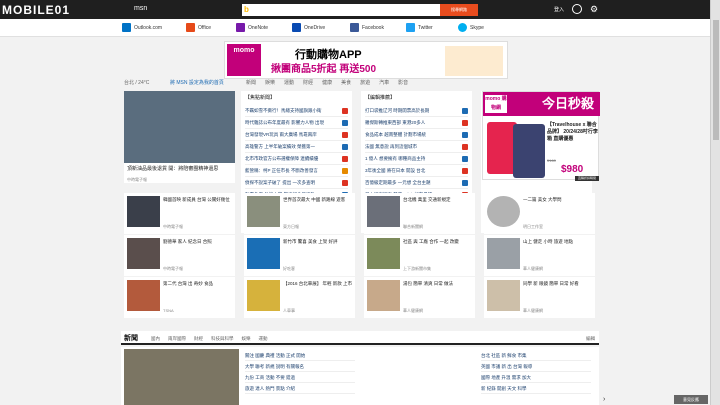  Describe the element at coordinates (459, 10) in the screenshot. I see `search-button: 搜尋網路` at that location.